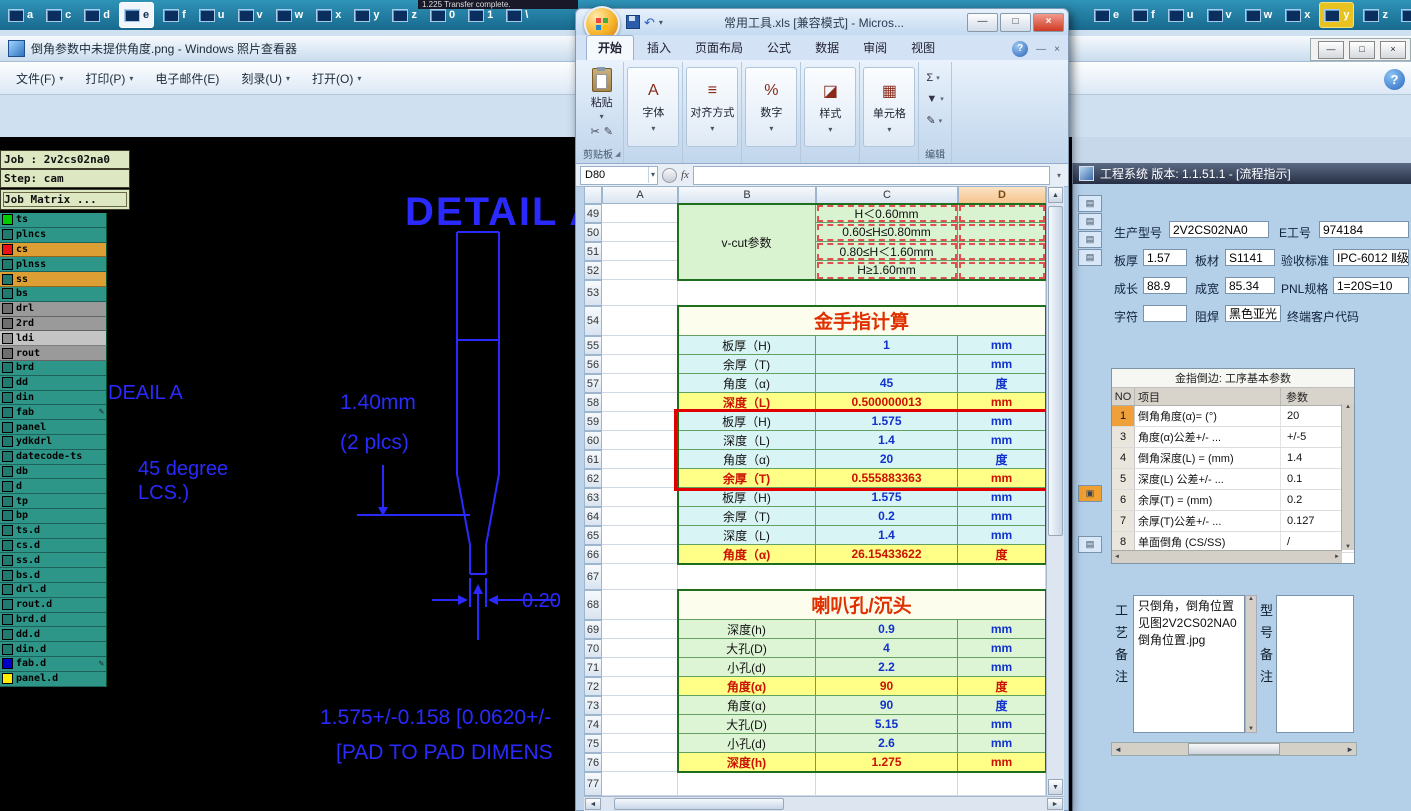 Image resolution: width=1411 pixels, height=811 pixels. What do you see at coordinates (53, 457) in the screenshot?
I see `layer-row: datecode-ts` at bounding box center [53, 457].